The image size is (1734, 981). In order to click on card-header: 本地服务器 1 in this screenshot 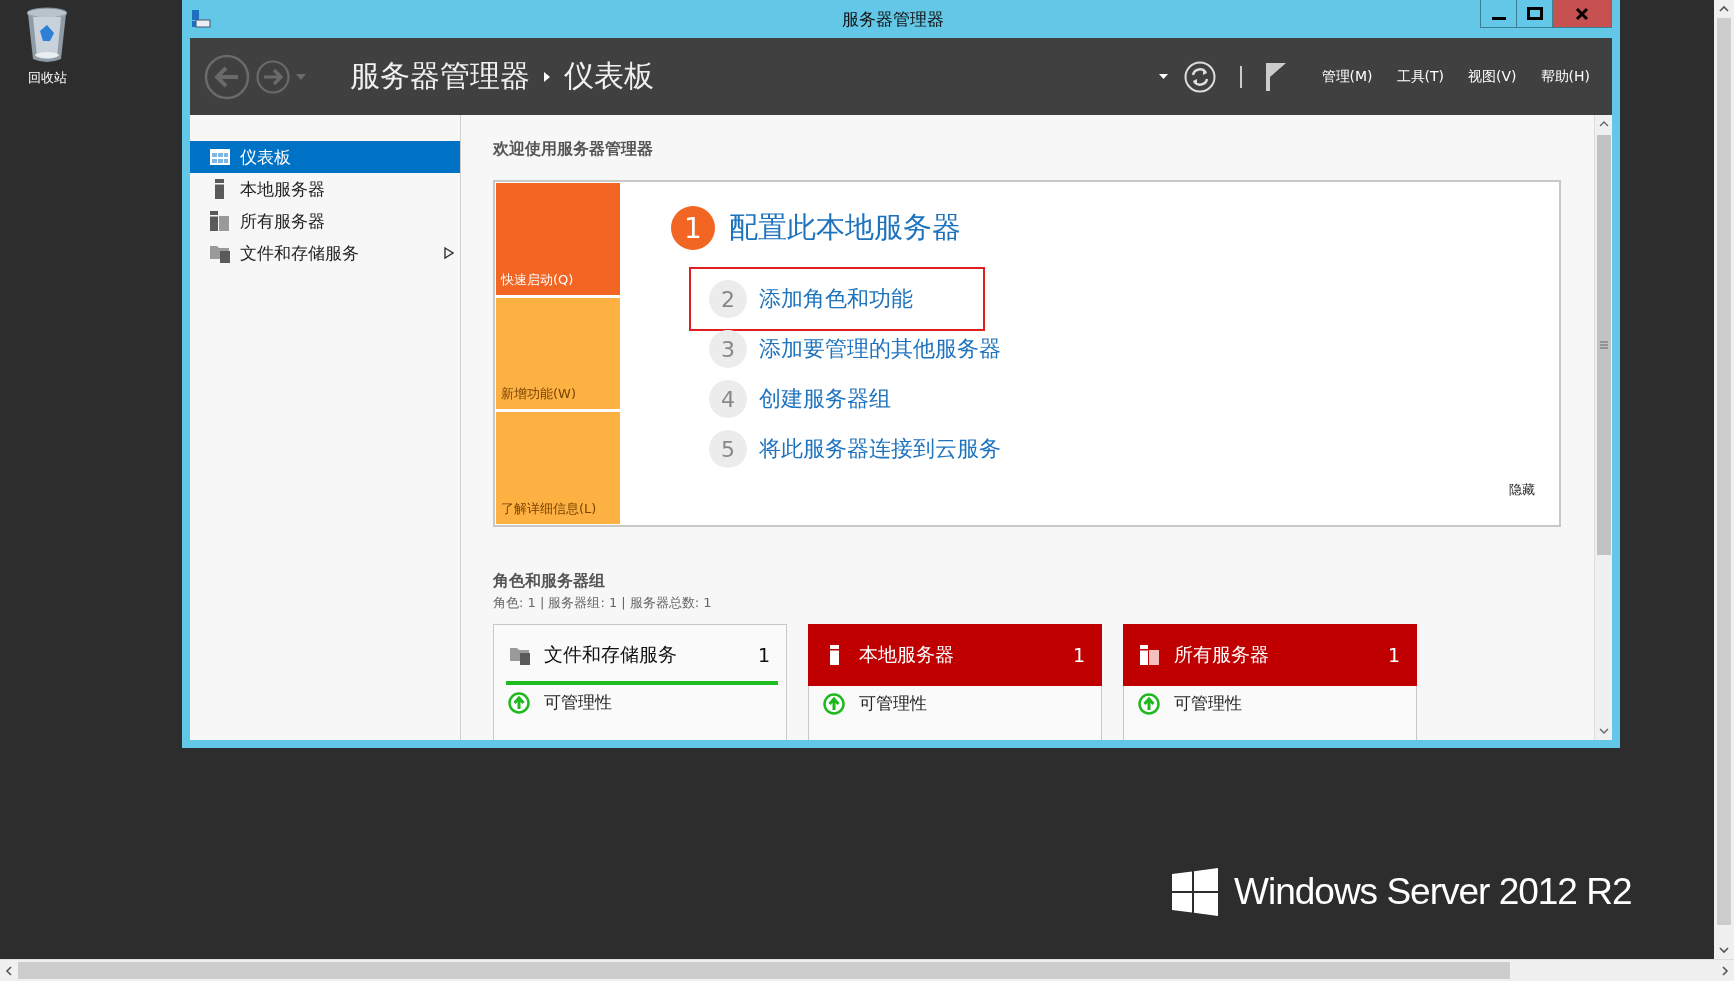, I will do `click(955, 655)`.